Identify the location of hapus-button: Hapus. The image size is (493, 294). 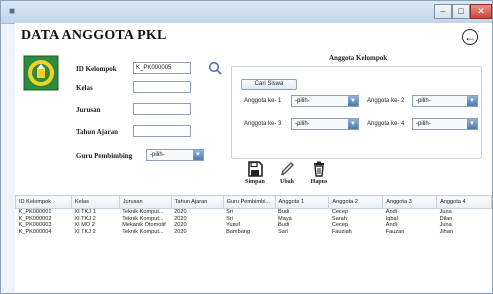
(319, 173).